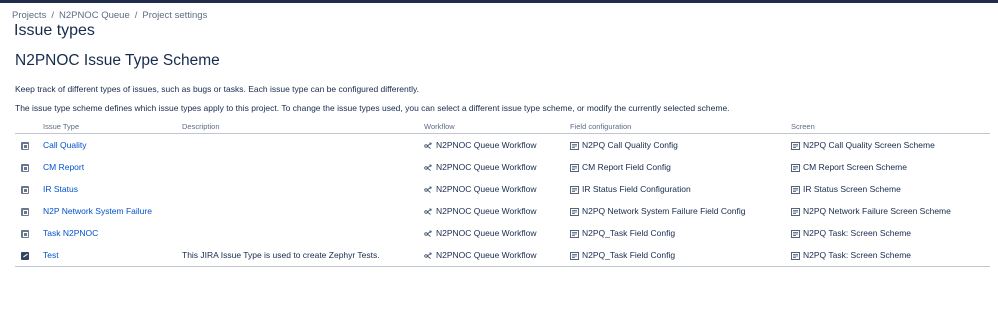 The height and width of the screenshot is (320, 998). Describe the element at coordinates (60, 189) in the screenshot. I see `issue-type-link: IR Status` at that location.